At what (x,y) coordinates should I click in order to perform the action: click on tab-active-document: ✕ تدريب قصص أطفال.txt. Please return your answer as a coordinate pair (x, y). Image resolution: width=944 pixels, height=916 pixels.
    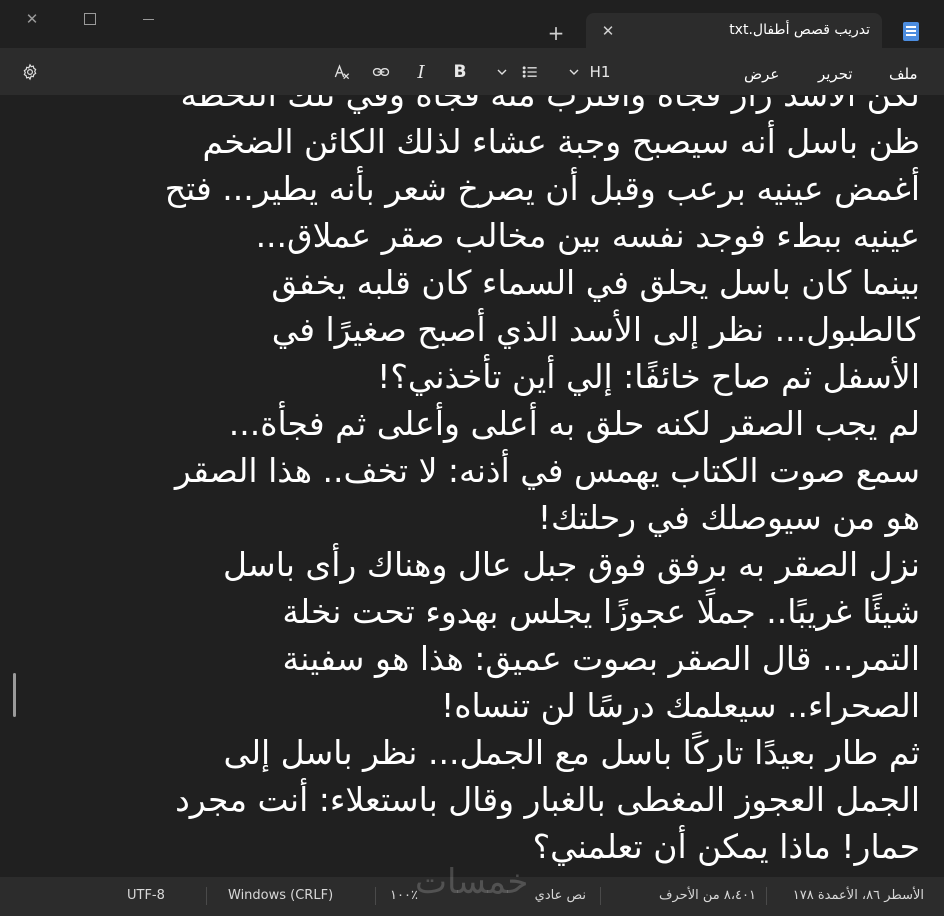
    Looking at the image, I should click on (734, 30).